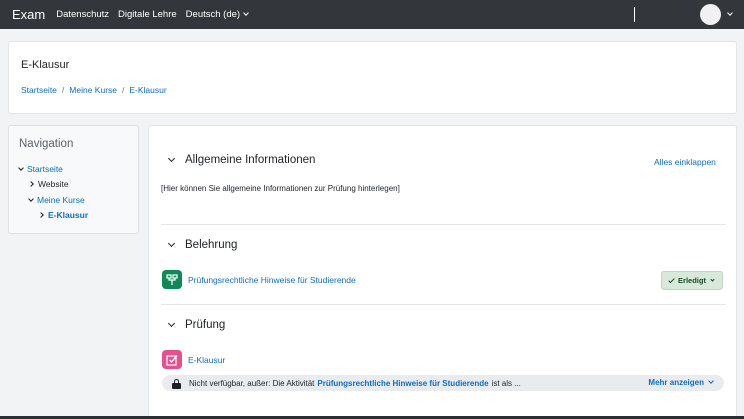 The height and width of the screenshot is (419, 744). What do you see at coordinates (147, 14) in the screenshot?
I see `nav-link-digitale-lehre: Digitale Lehre` at bounding box center [147, 14].